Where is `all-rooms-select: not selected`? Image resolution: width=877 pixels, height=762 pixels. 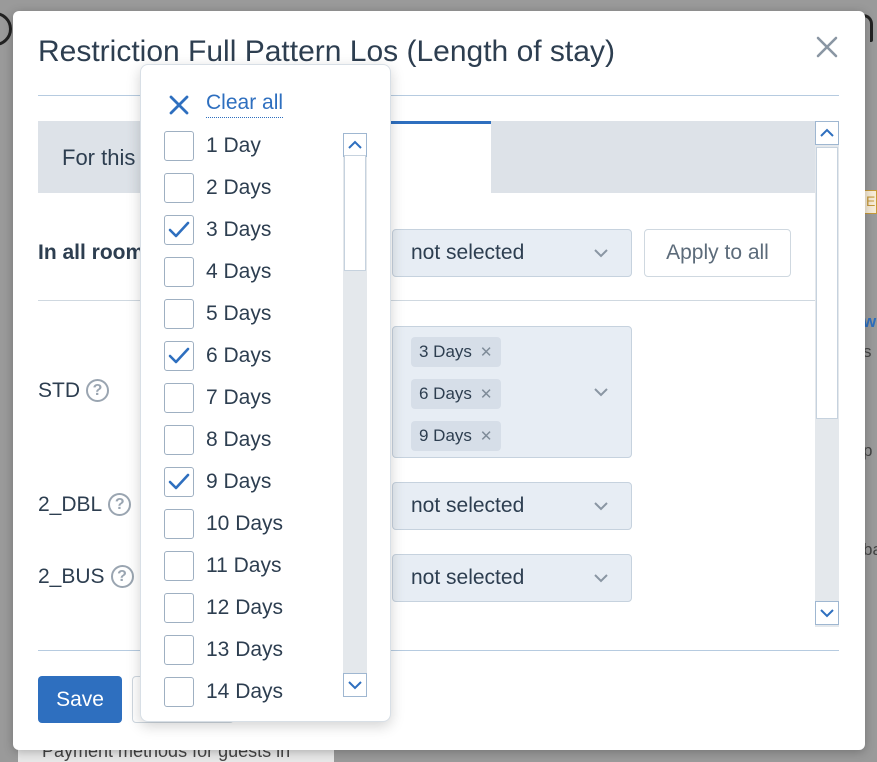 all-rooms-select: not selected is located at coordinates (512, 253).